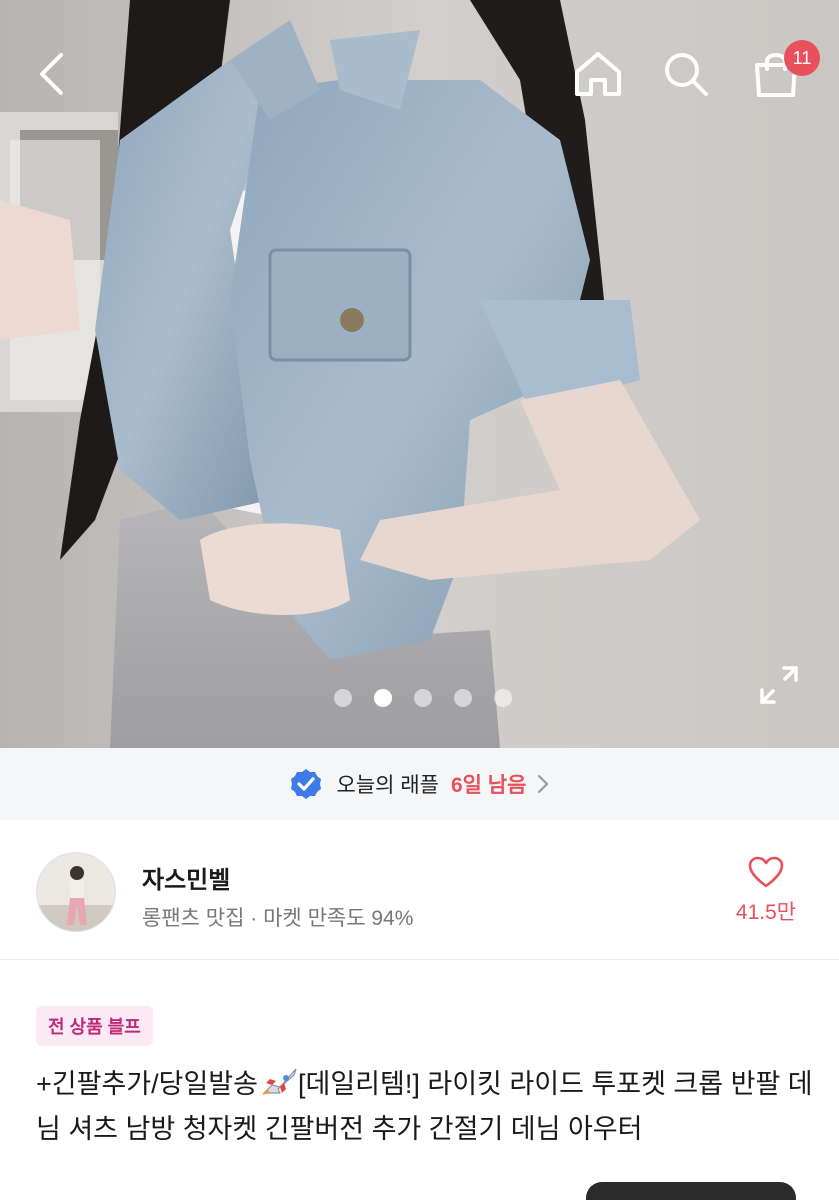  I want to click on home-icon, so click(598, 74).